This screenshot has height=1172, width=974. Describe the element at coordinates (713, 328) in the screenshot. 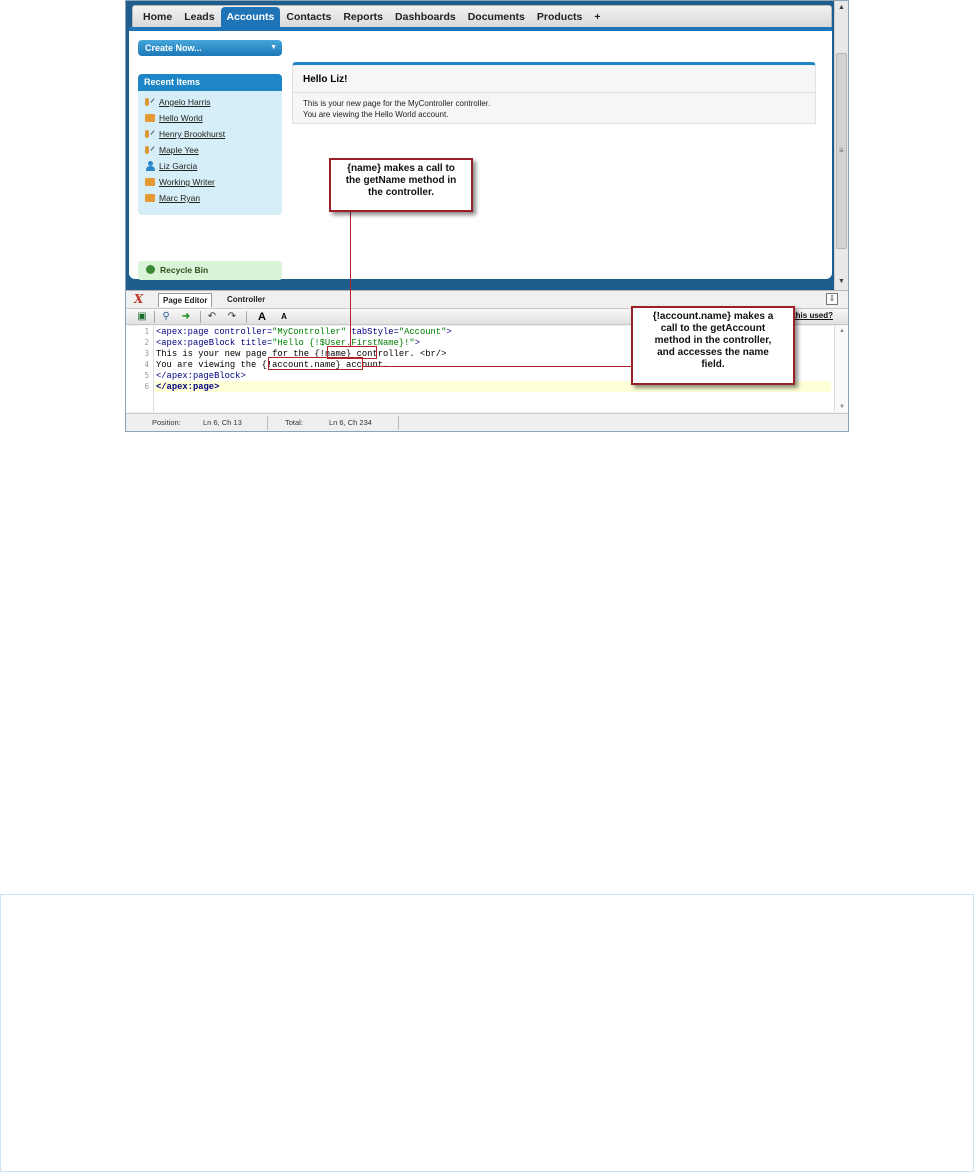

I see `callout-line: call to the getAccount` at that location.